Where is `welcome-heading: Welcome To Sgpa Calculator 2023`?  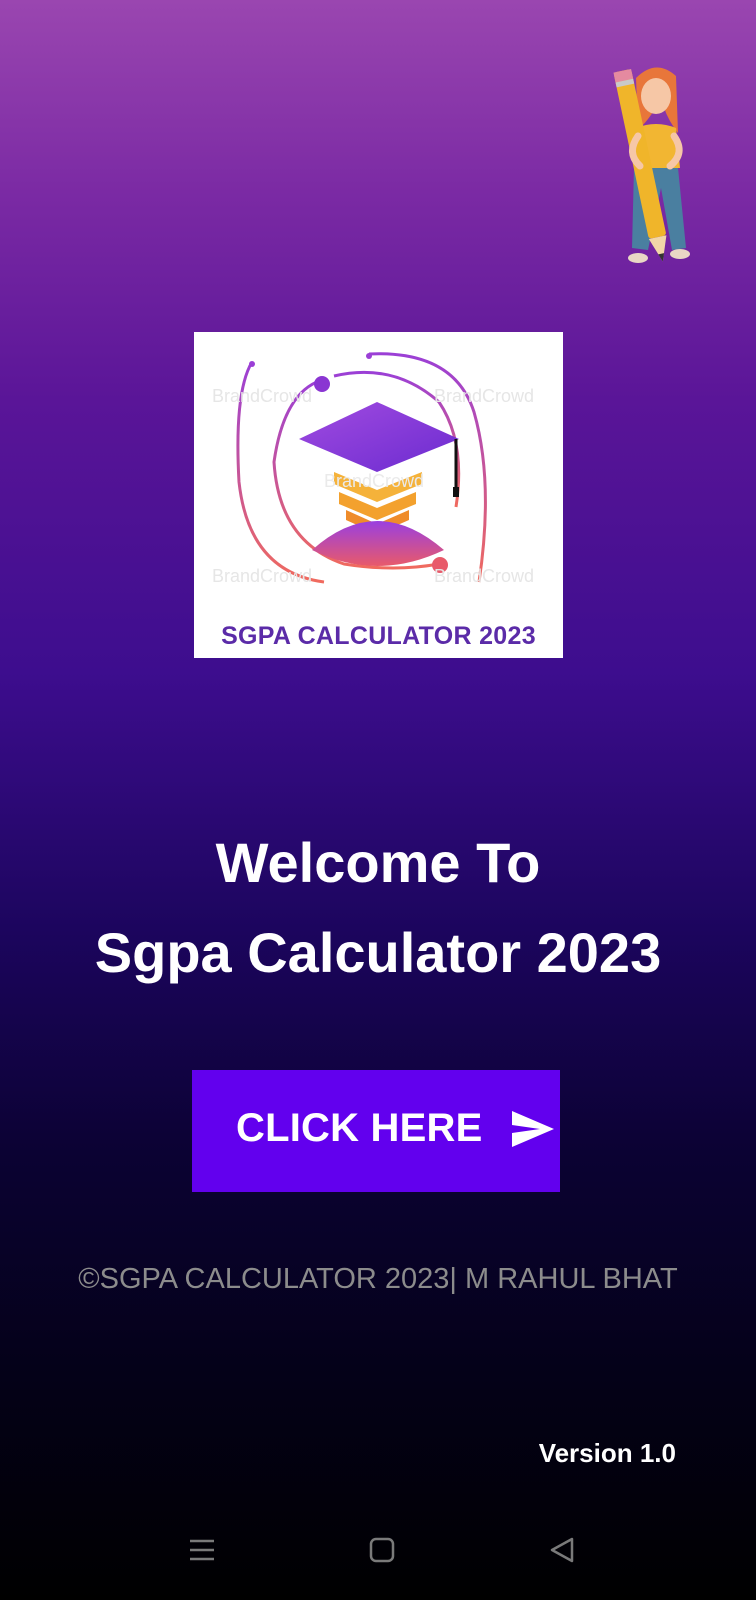
welcome-heading: Welcome To Sgpa Calculator 2023 is located at coordinates (378, 908).